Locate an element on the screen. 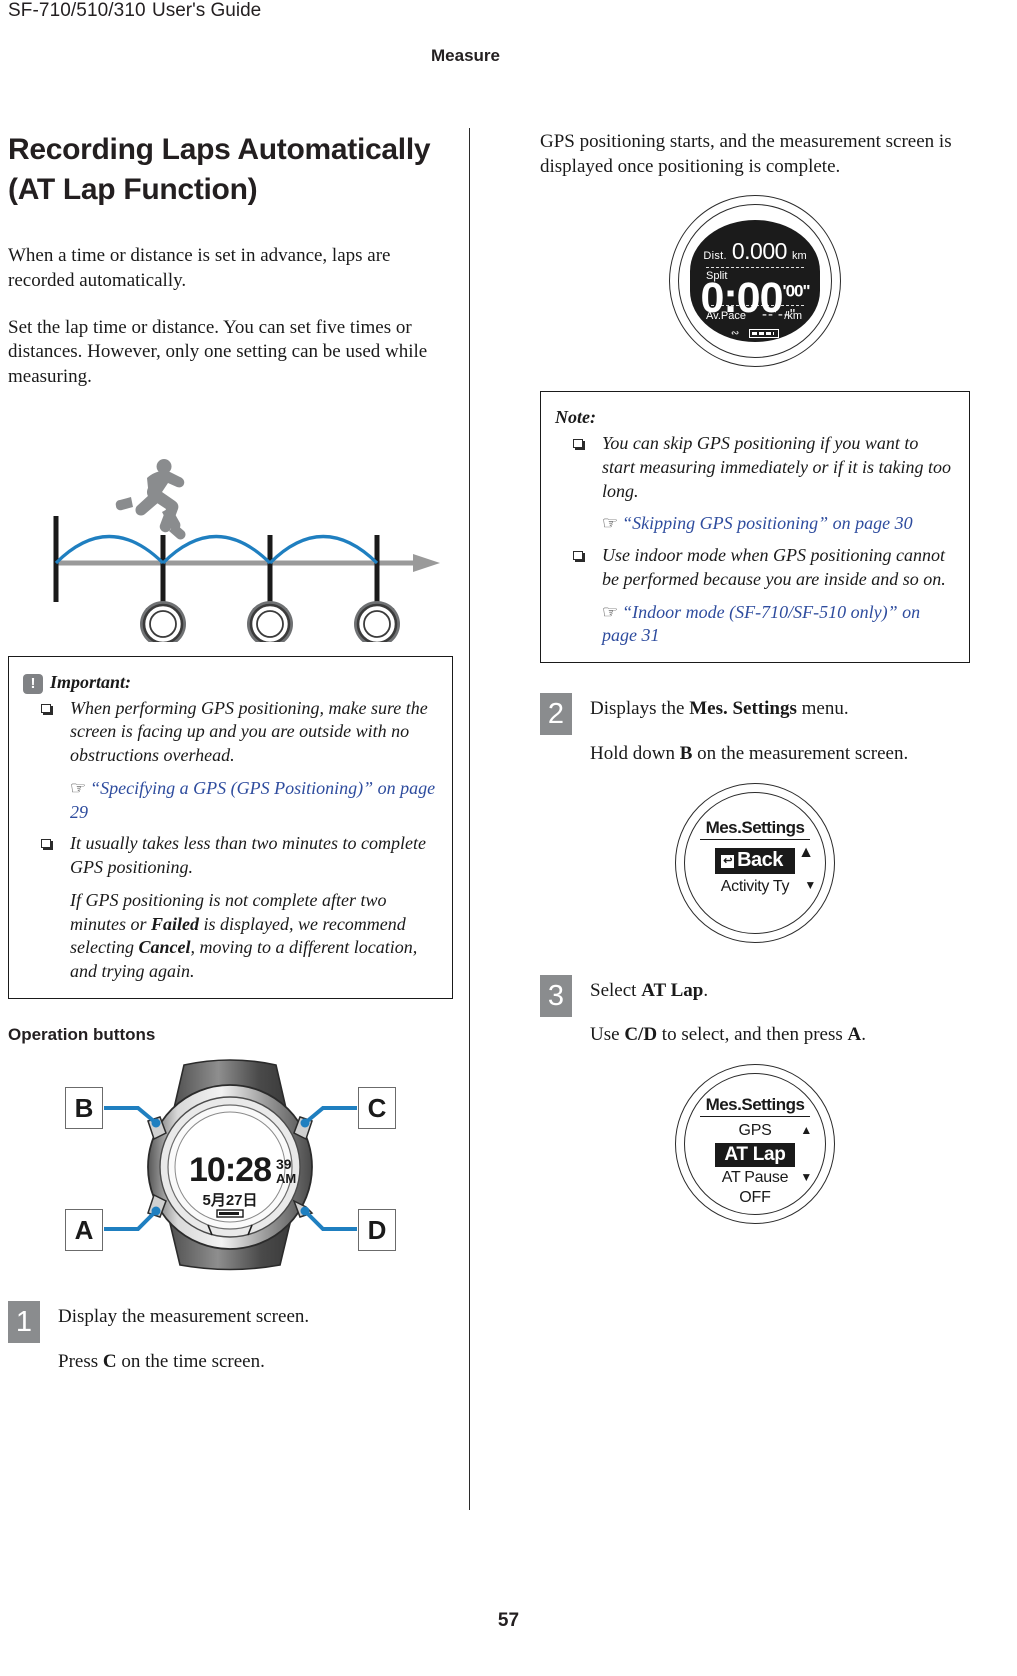 This screenshot has width=1017, height=1676. mes-settings-menu-1: Mes.Settings ↩ Back ▲ Activity Ty ▼ is located at coordinates (758, 865).